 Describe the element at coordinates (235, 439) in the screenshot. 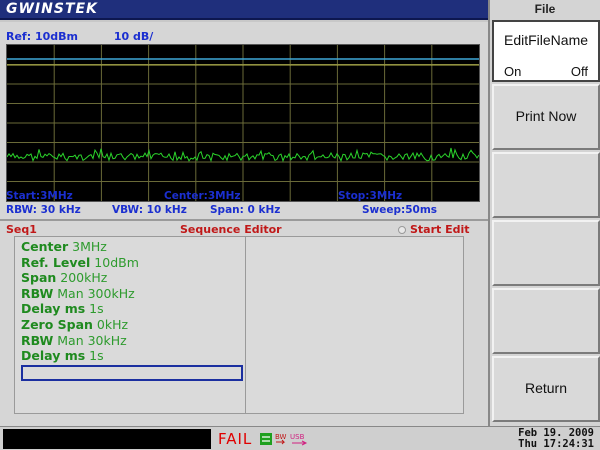

I see `fail-indicator: FAIL` at that location.